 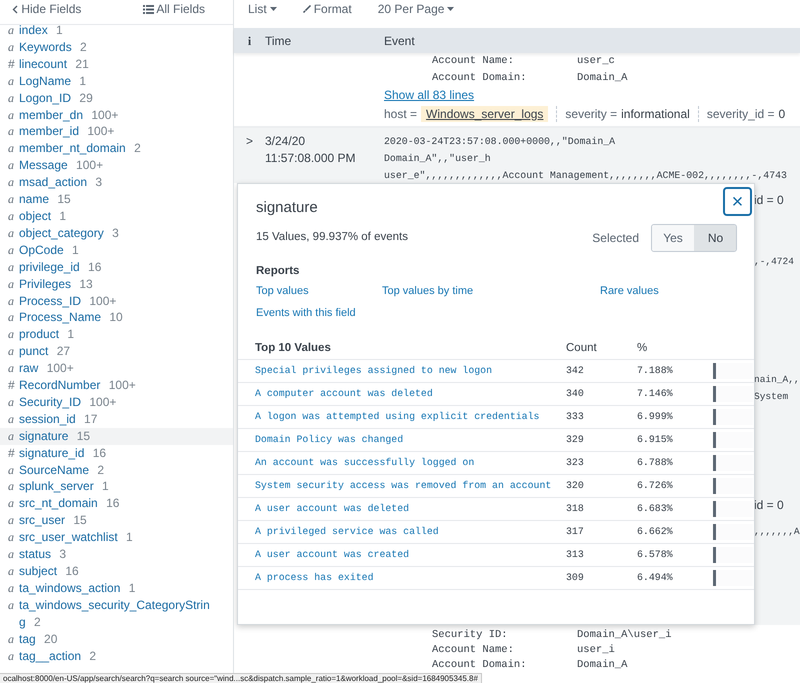 What do you see at coordinates (282, 291) in the screenshot?
I see `report-link: Top values` at bounding box center [282, 291].